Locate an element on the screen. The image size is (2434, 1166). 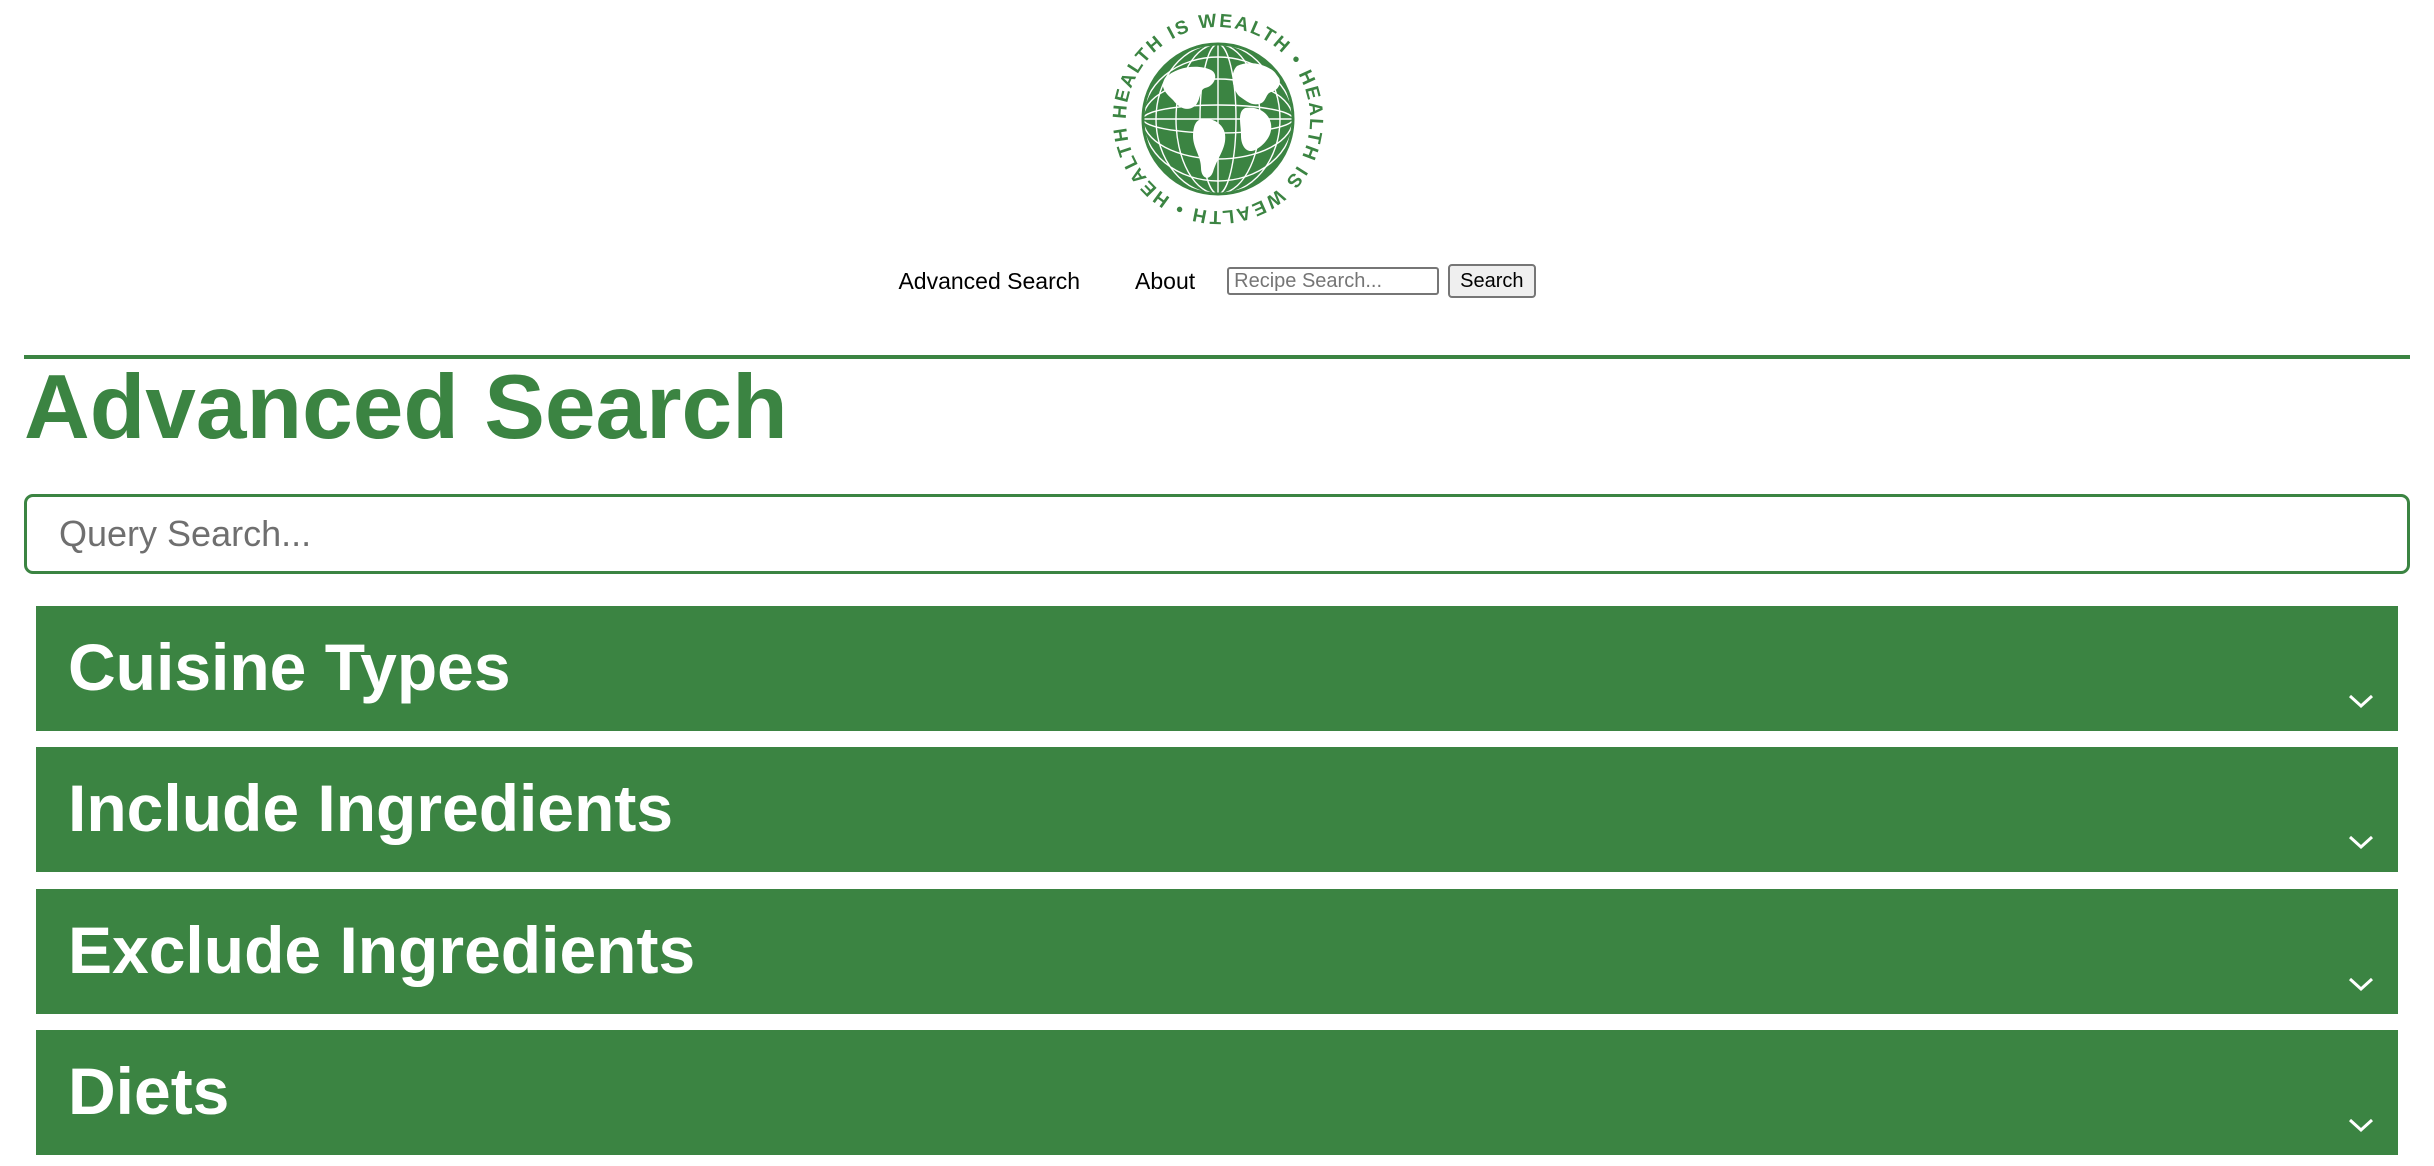
section-diets: Diets is located at coordinates (1217, 1092).